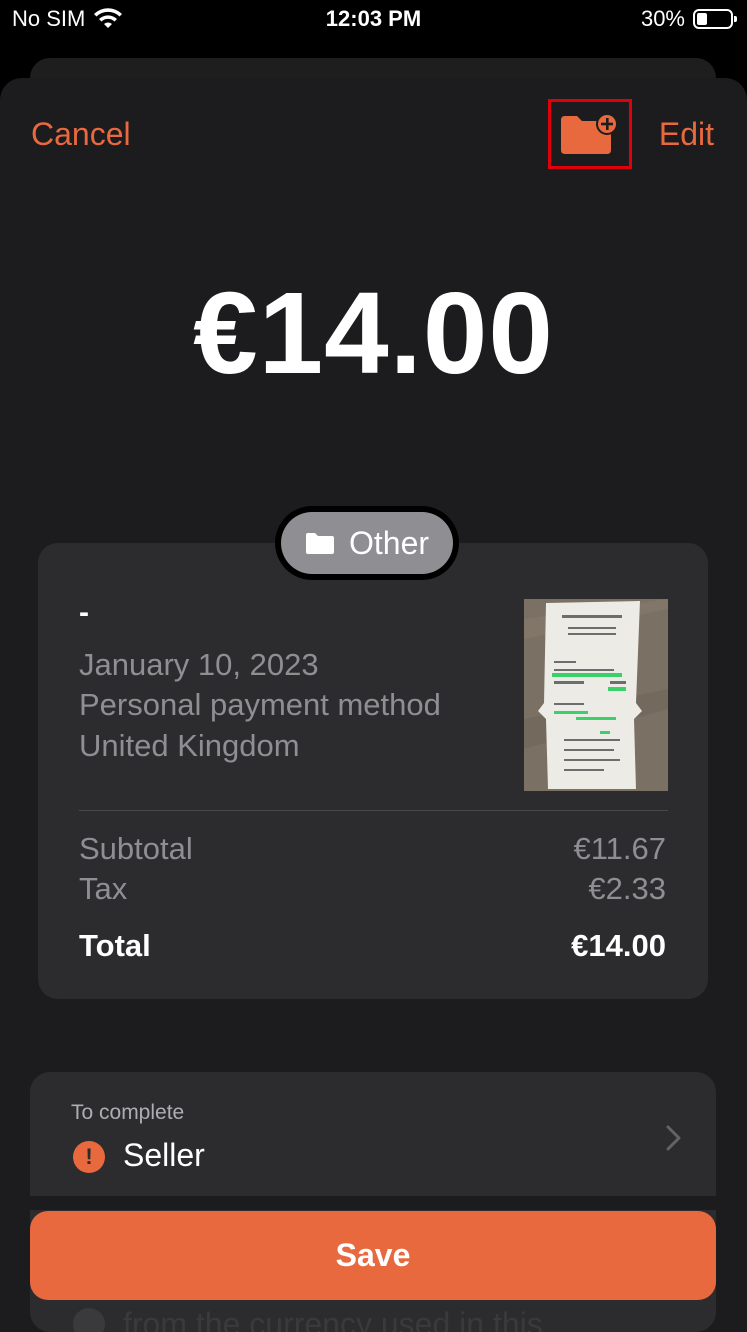 This screenshot has width=747, height=1332. I want to click on category-chip: Other, so click(367, 543).